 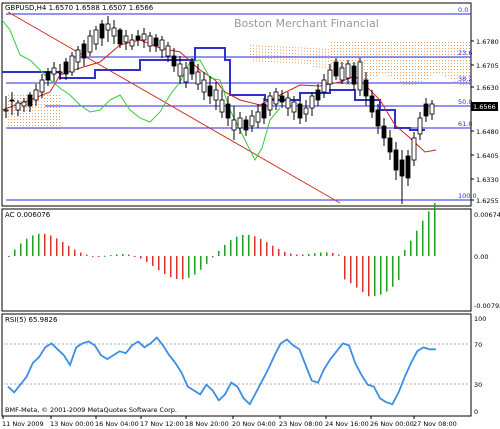 I want to click on fib-level-label: 50.0, so click(x=465, y=102).